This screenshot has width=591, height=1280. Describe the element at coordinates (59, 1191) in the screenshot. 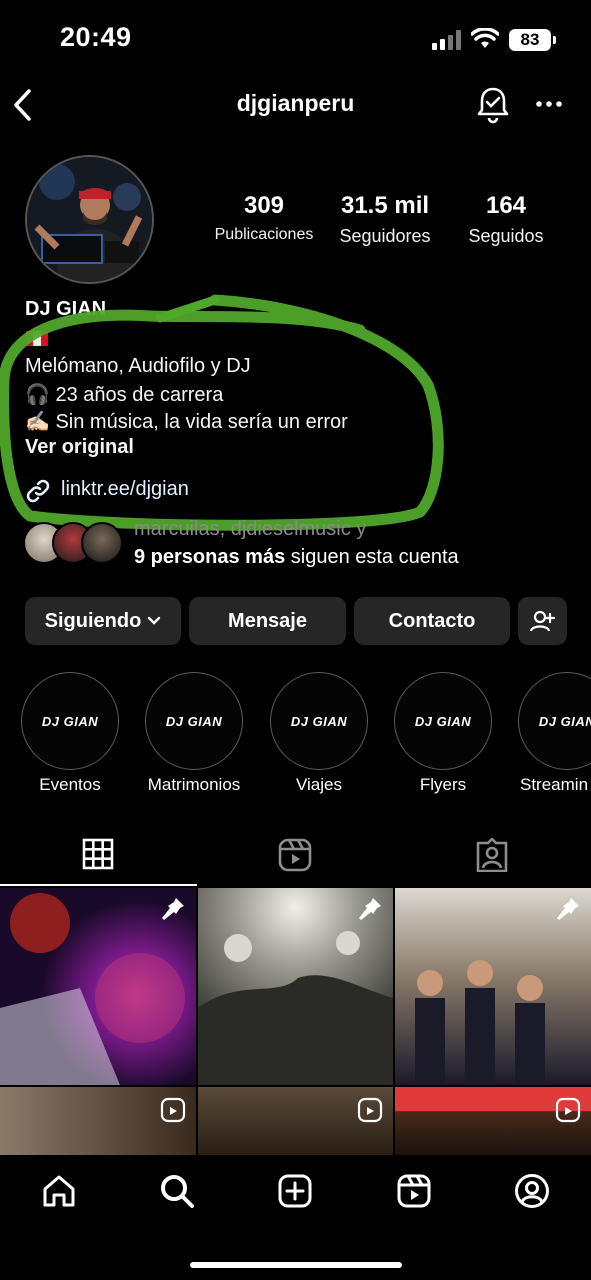

I see `home-icon` at that location.